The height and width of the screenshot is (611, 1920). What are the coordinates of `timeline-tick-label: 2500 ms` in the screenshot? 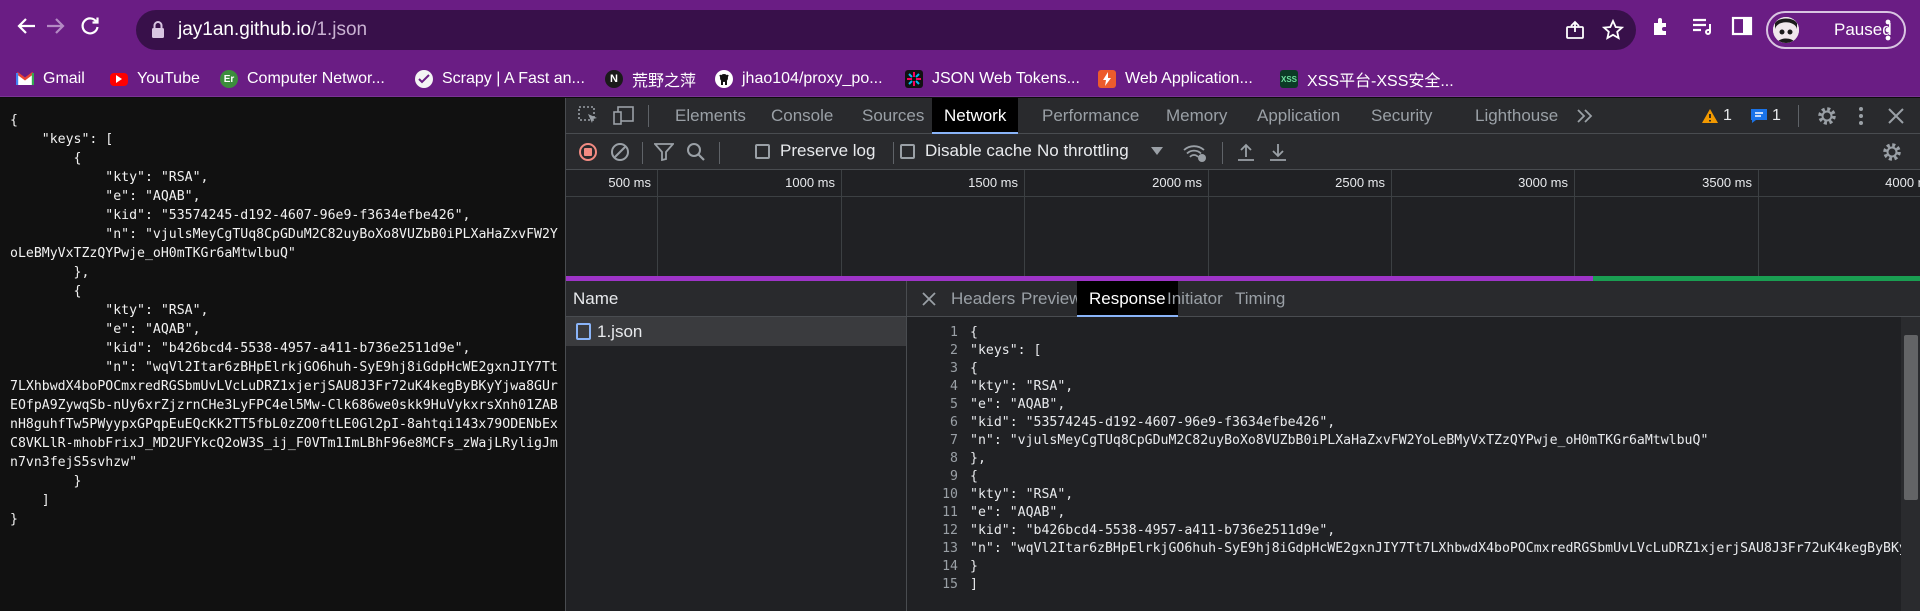 It's located at (1360, 182).